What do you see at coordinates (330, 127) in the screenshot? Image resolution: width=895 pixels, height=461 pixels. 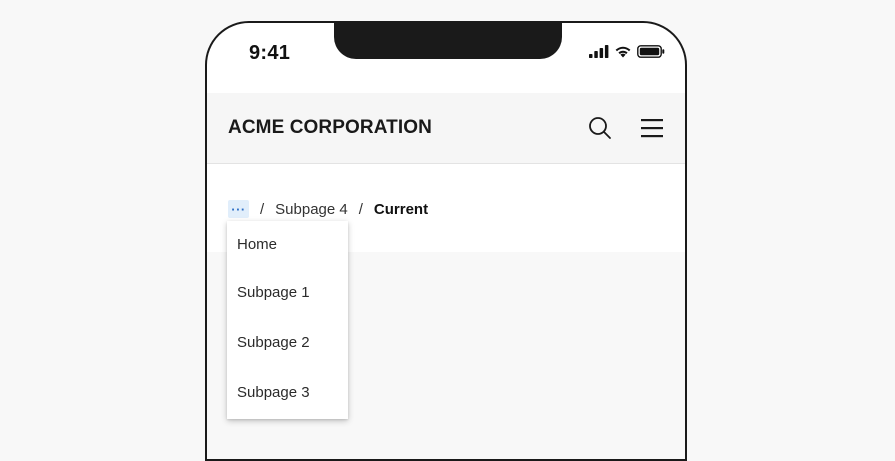 I see `brand-title: ACME CORPORATION` at bounding box center [330, 127].